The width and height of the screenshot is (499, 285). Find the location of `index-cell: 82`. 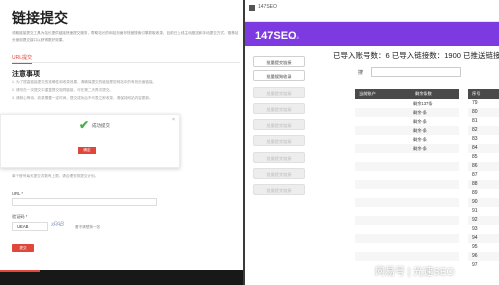

index-cell: 82 is located at coordinates (483, 130).